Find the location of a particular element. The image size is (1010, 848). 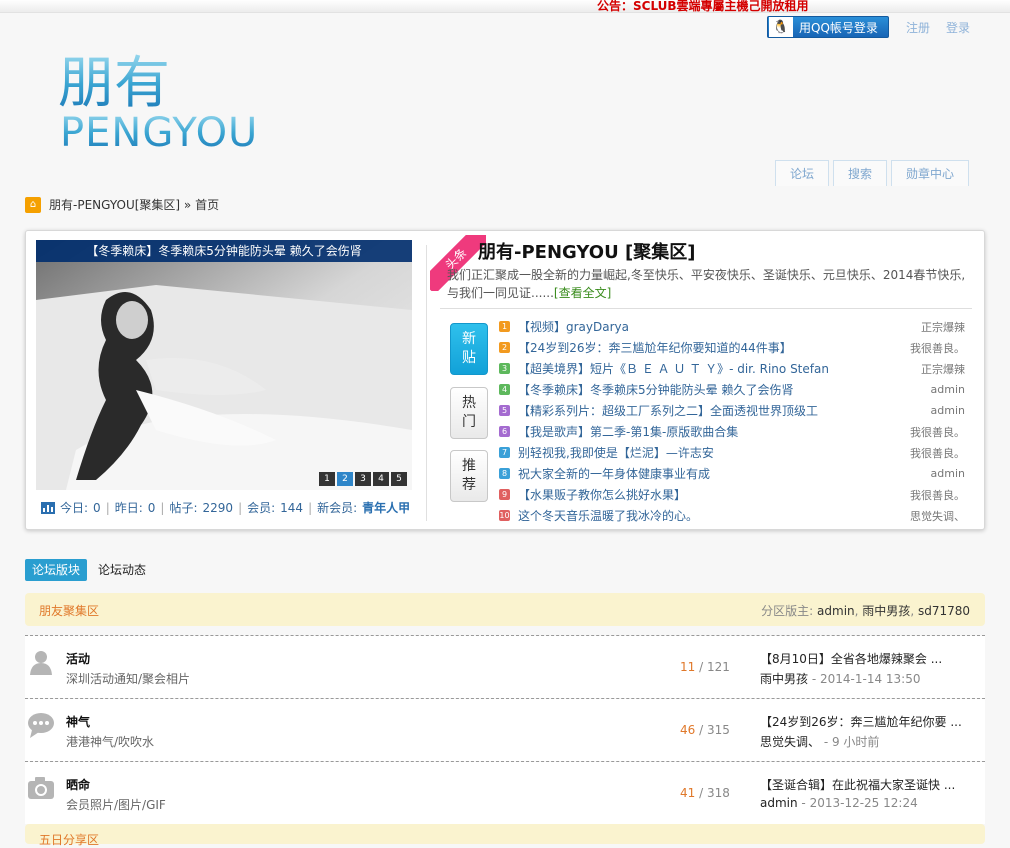

rank-number: 10 is located at coordinates (504, 515).